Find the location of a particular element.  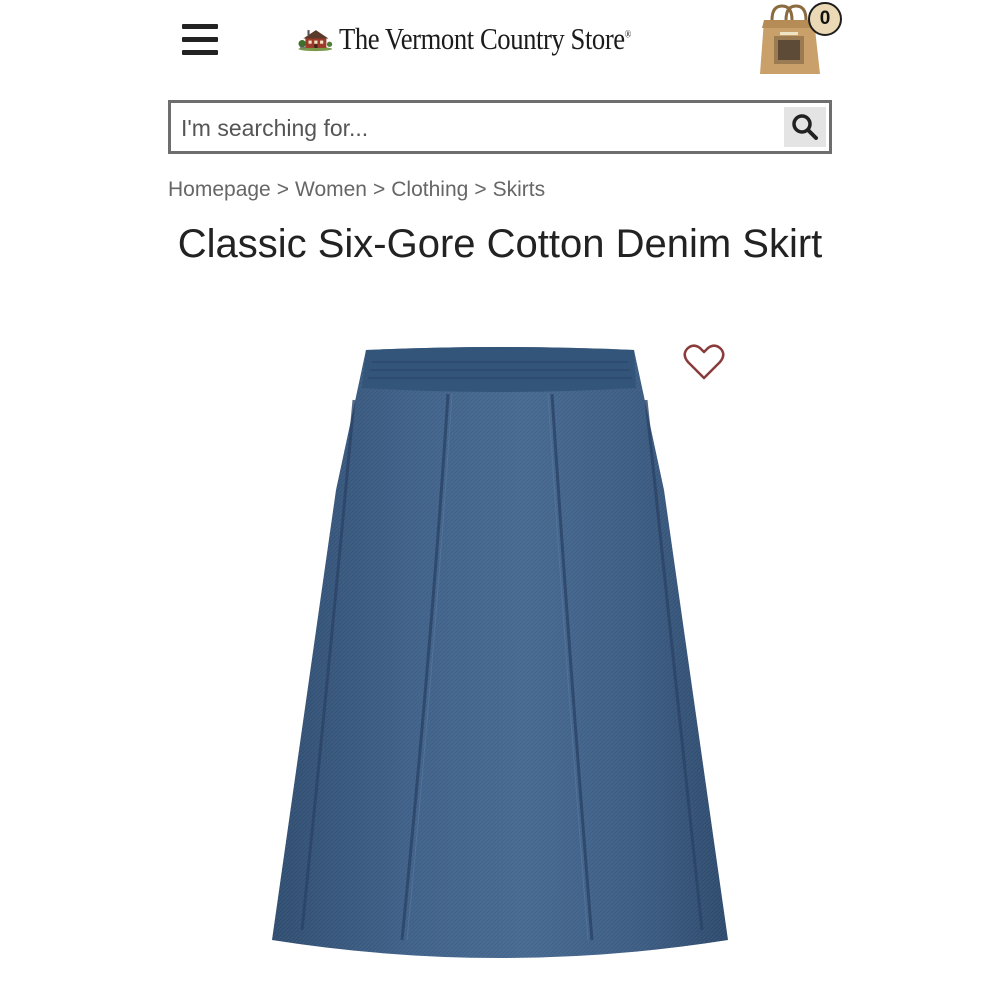

search-button is located at coordinates (805, 127).